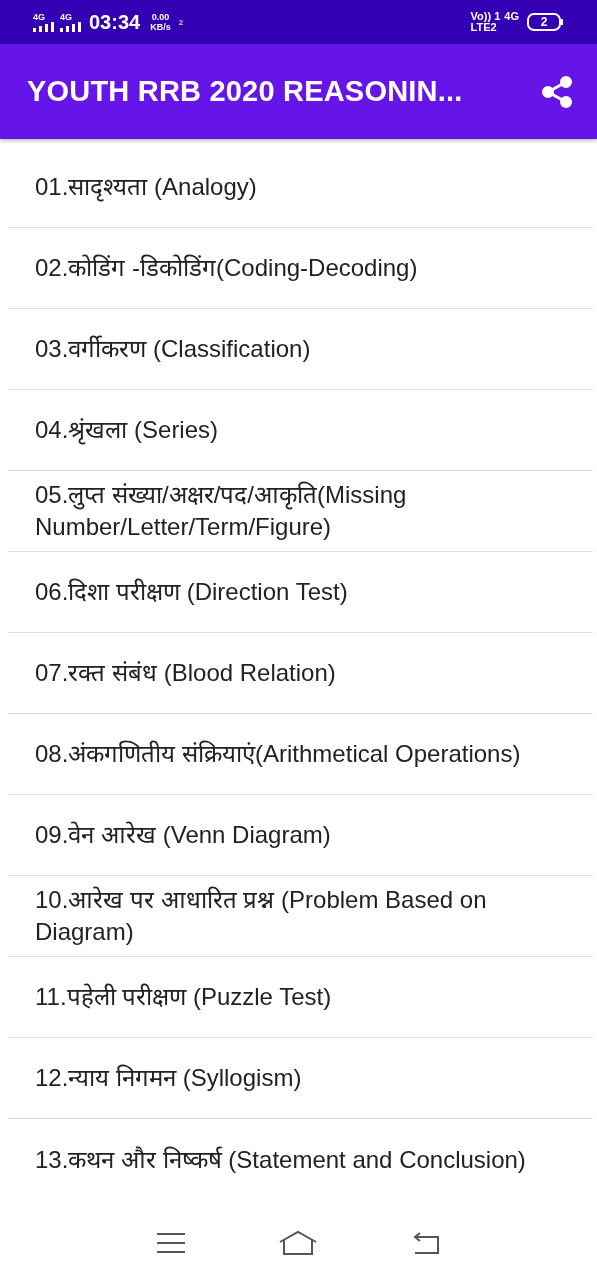  What do you see at coordinates (300, 835) in the screenshot?
I see `topic-item: 09.वेन आरेख (Venn Diagram)` at bounding box center [300, 835].